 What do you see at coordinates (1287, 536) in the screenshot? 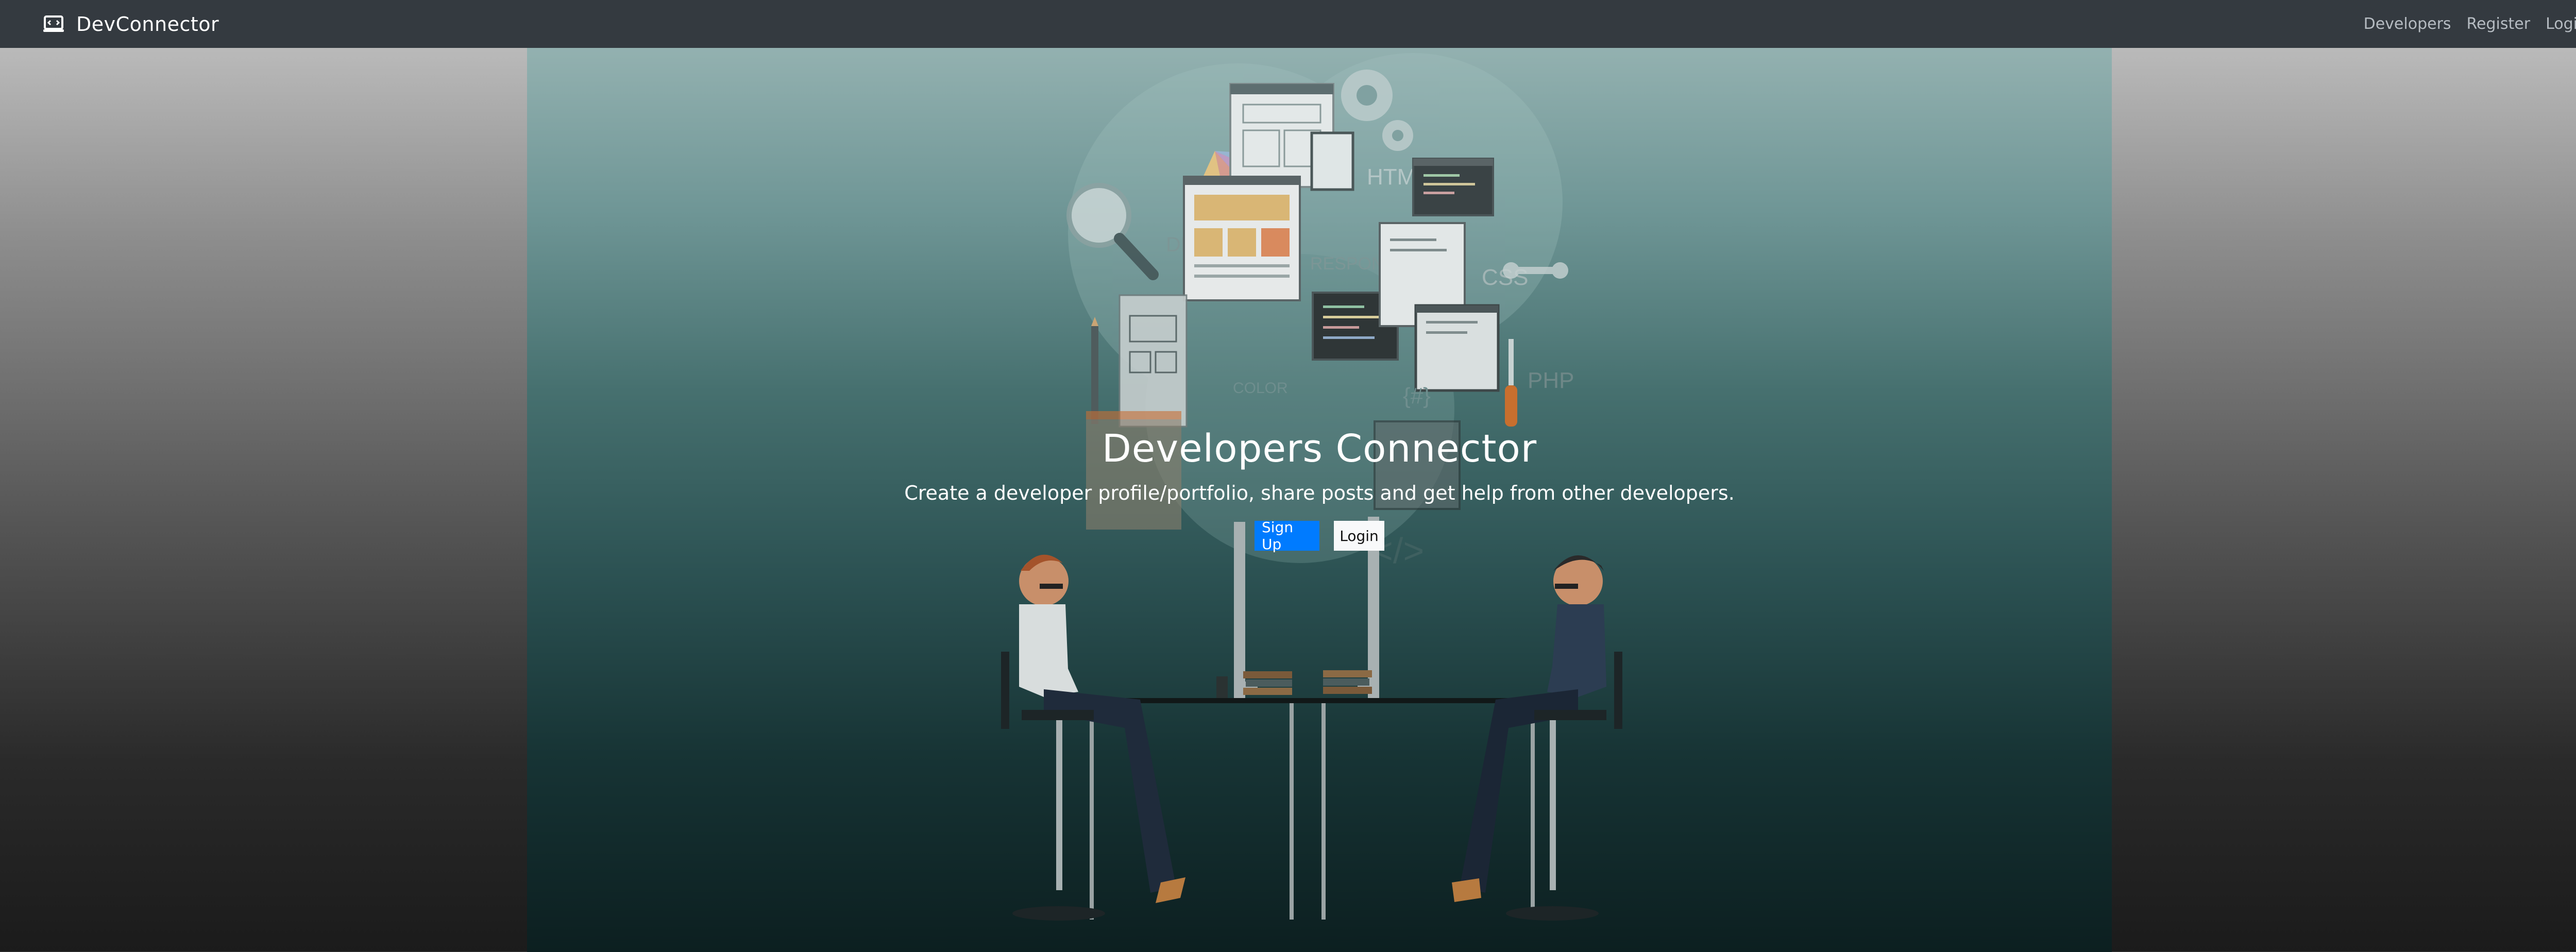
I see `signup-button: Sign Up` at bounding box center [1287, 536].